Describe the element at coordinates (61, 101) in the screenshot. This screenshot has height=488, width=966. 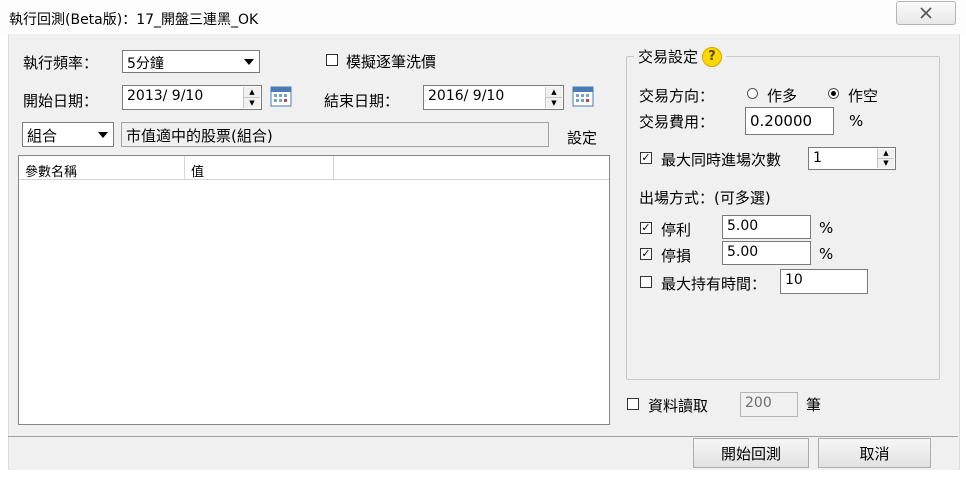
I see `start-date-label: 開始日期：` at that location.